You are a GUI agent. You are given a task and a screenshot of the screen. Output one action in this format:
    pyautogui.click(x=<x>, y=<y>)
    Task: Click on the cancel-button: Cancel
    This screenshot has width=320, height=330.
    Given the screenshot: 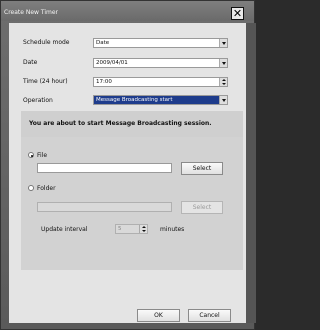 What is the action you would take?
    pyautogui.click(x=209, y=315)
    